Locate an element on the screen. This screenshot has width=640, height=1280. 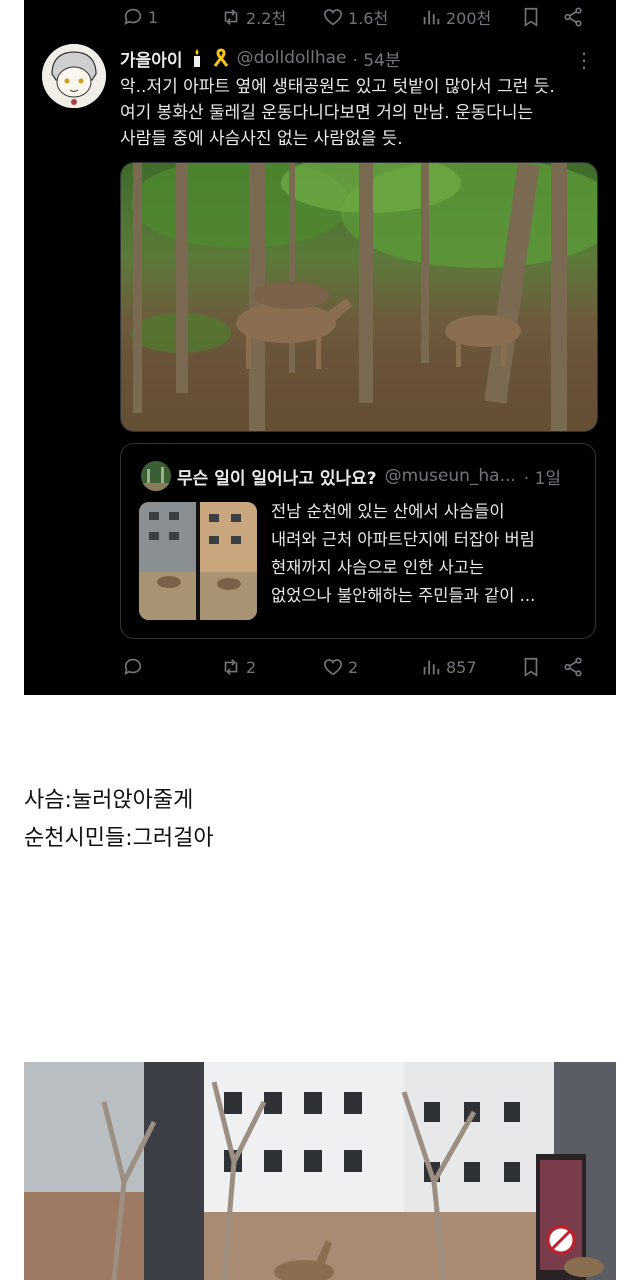
quoted-avatar-image is located at coordinates (156, 476).